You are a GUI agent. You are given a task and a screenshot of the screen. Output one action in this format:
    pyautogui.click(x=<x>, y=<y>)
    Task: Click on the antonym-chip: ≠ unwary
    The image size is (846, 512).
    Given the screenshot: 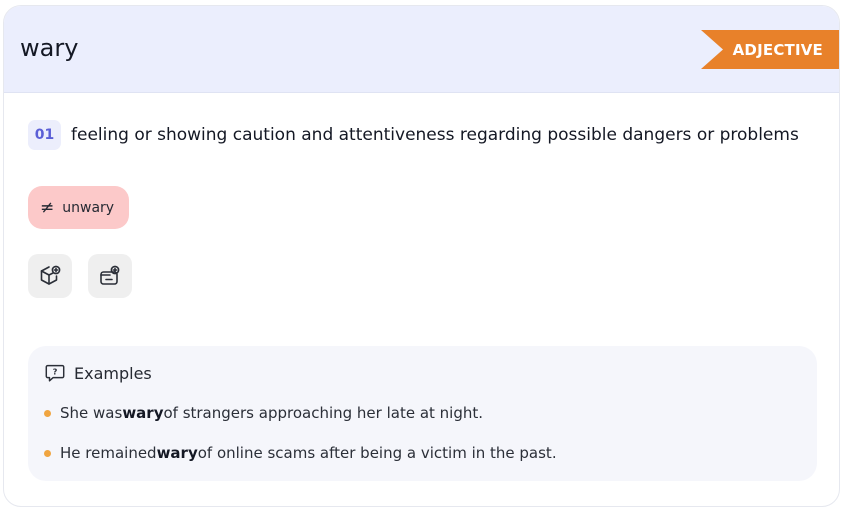 What is the action you would take?
    pyautogui.click(x=78, y=207)
    